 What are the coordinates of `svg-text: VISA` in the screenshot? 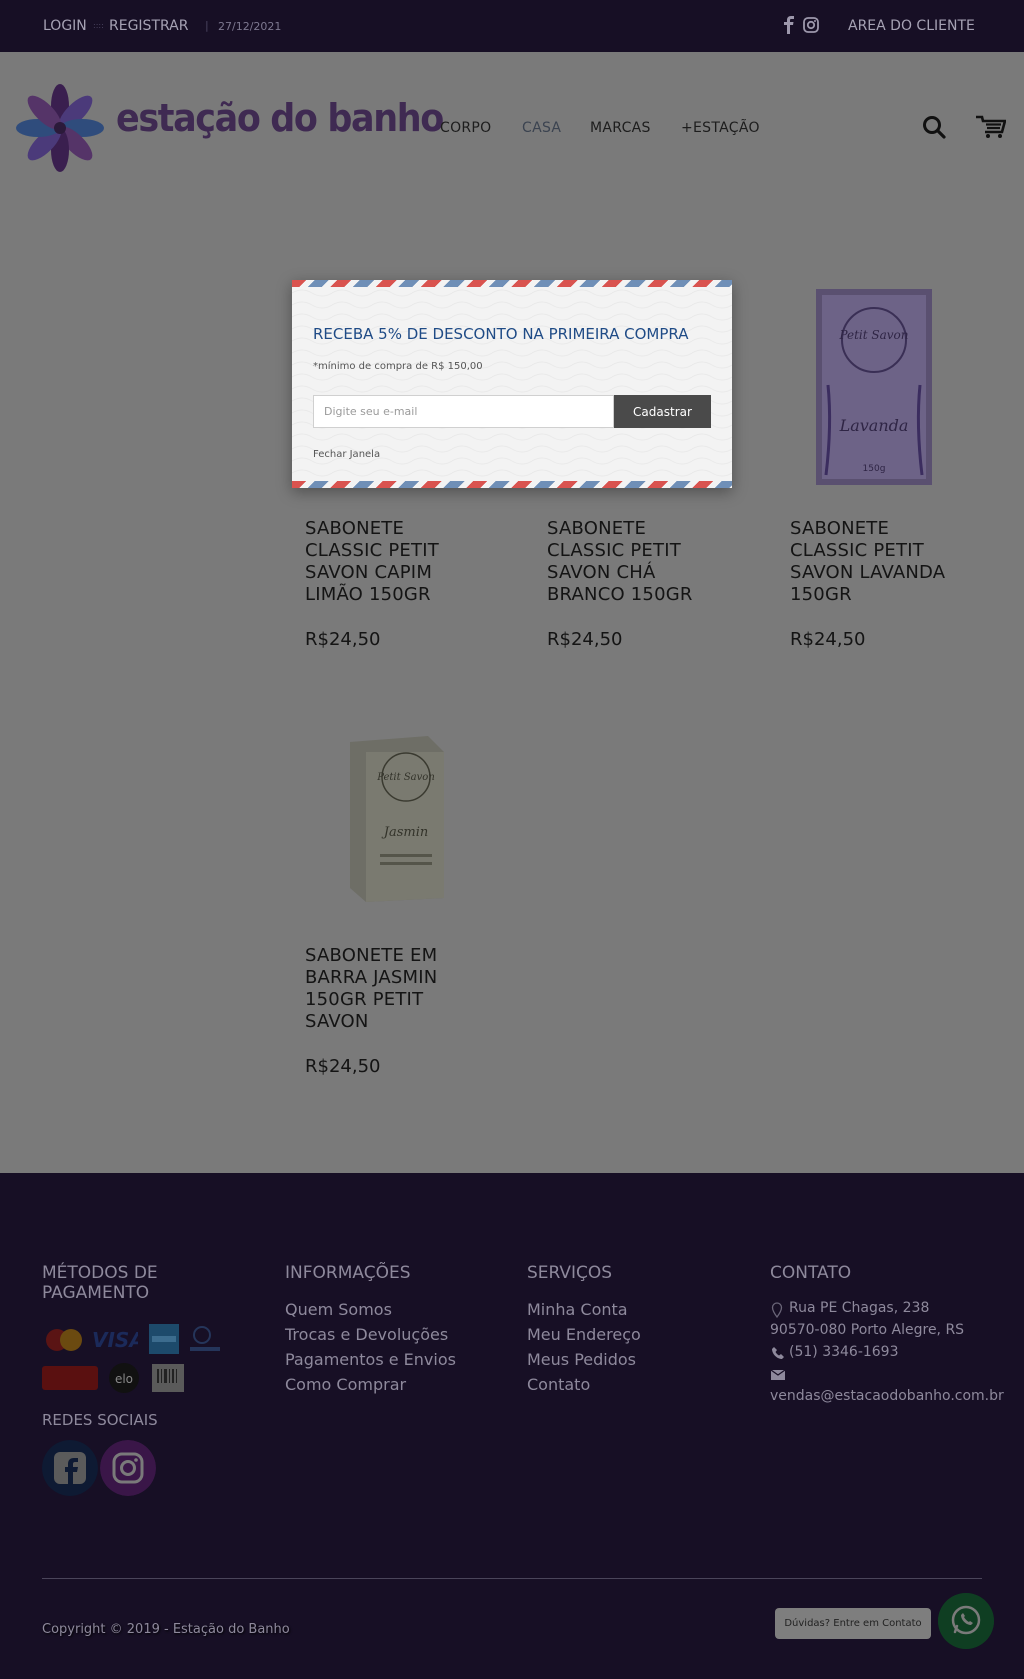 It's located at (115, 1340).